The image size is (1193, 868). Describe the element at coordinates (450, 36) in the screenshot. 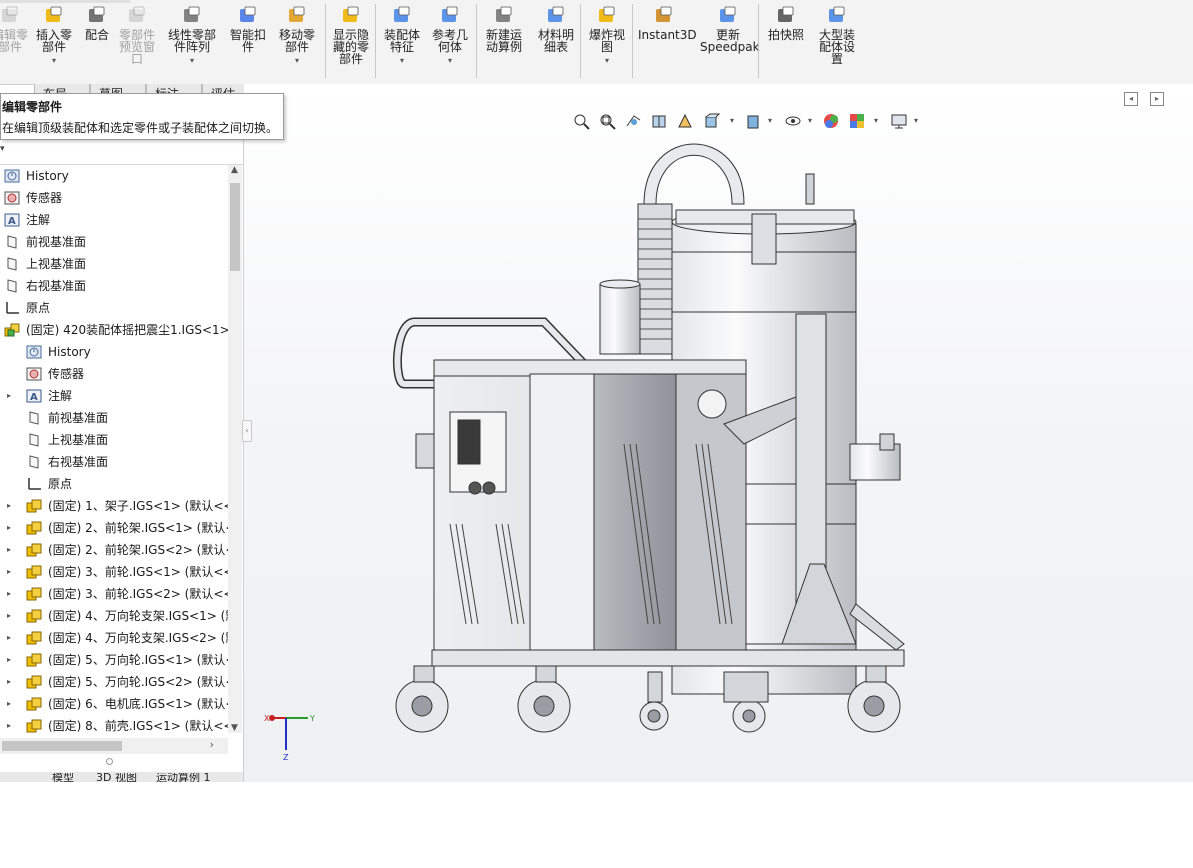

I see `reference-geometry-button: 参考几 何体 ▾` at that location.